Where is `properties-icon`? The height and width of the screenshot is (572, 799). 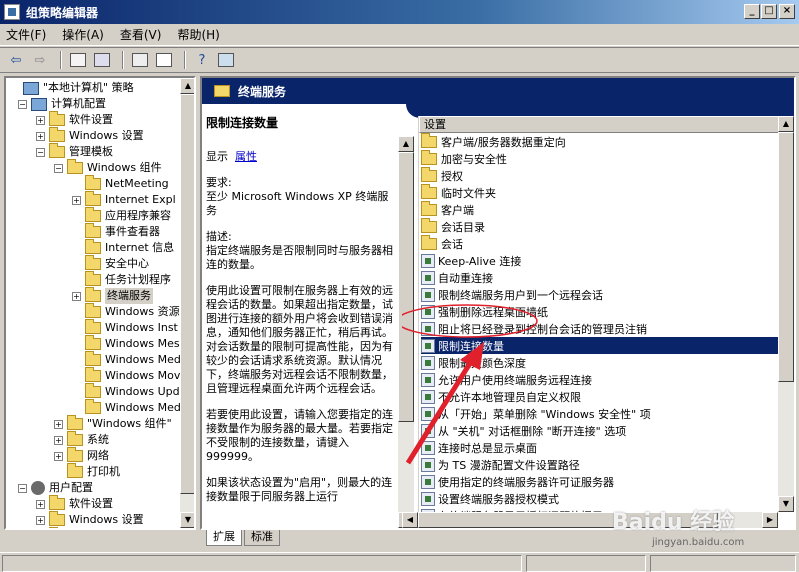 properties-icon is located at coordinates (140, 60).